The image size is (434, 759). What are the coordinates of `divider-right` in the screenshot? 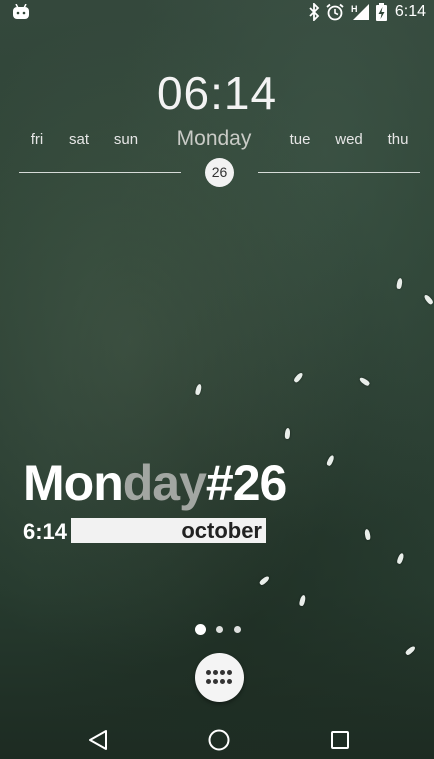 It's located at (339, 172).